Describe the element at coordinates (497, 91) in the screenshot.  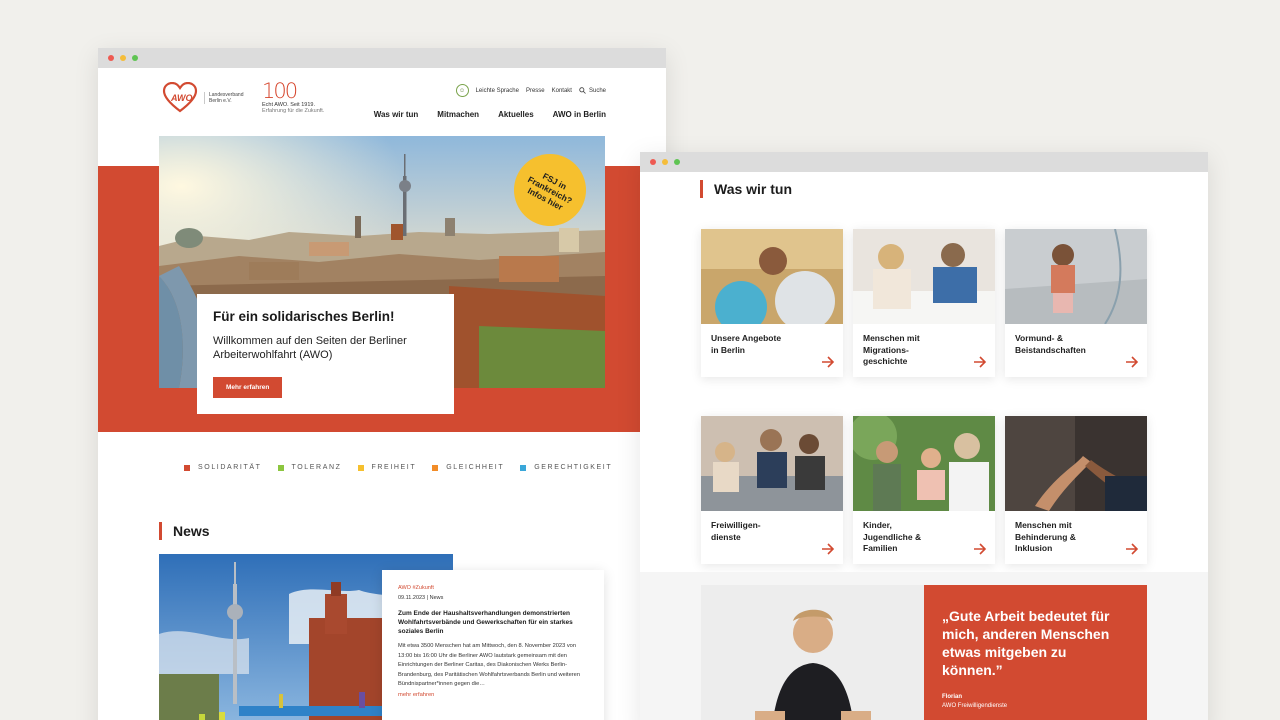
I see `easy-language-link: Leichte Sprache` at that location.